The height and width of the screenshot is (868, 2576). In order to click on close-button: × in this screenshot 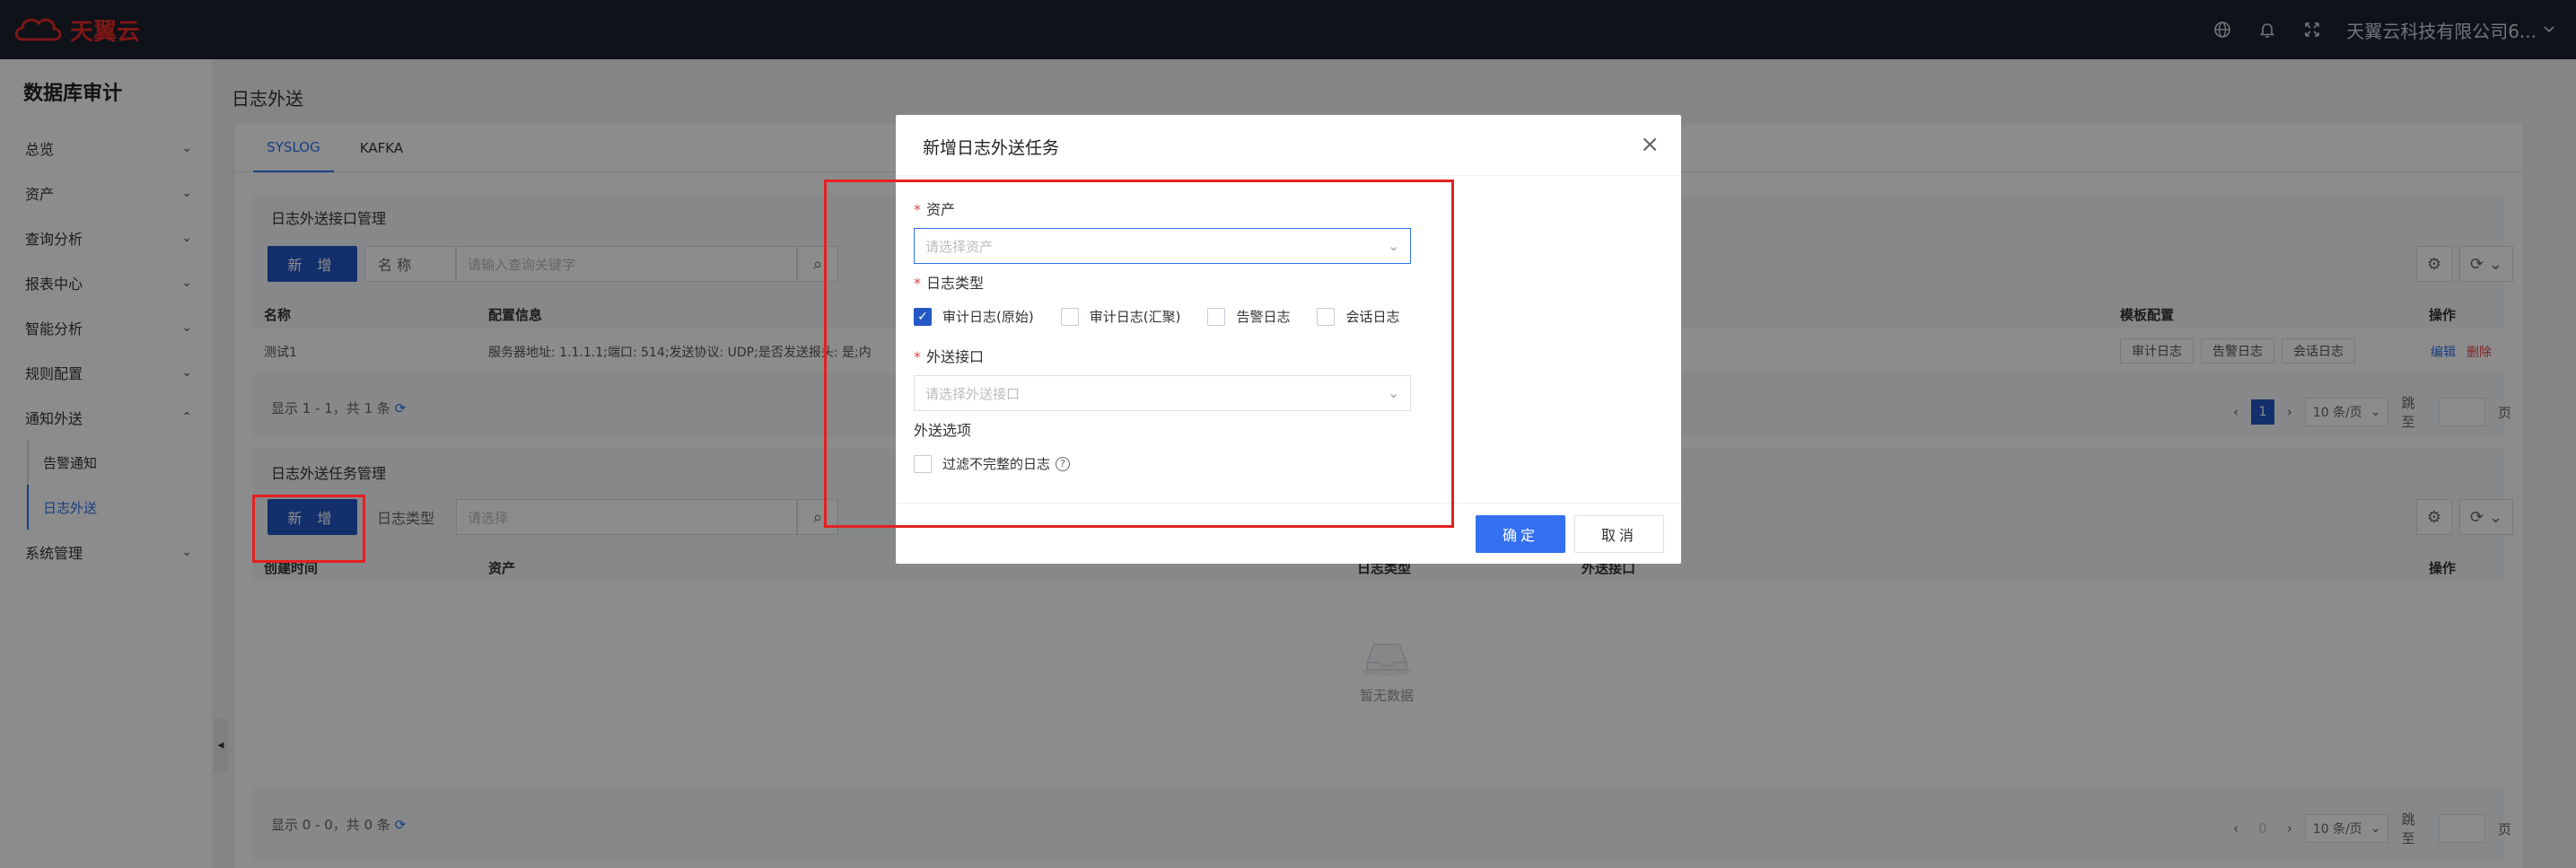, I will do `click(1650, 145)`.